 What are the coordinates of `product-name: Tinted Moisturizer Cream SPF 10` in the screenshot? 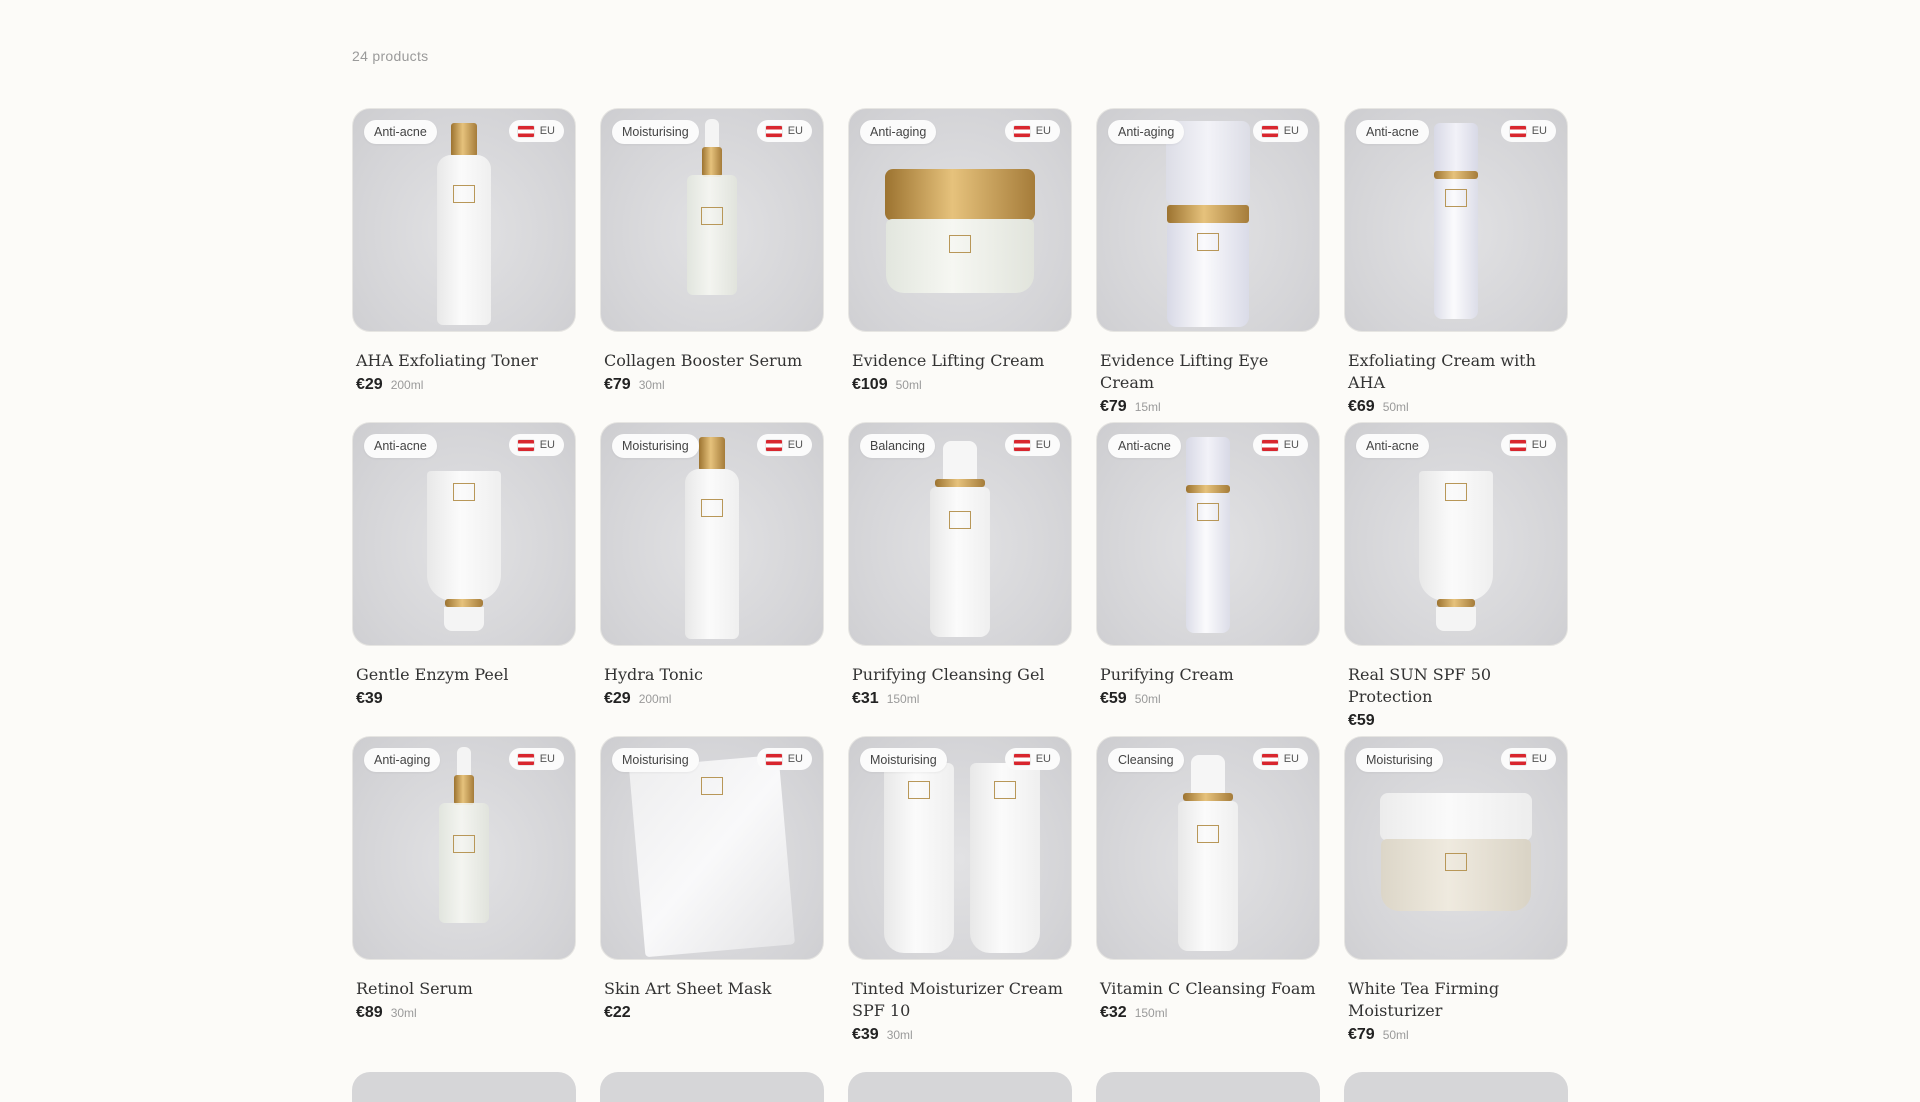 It's located at (960, 1000).